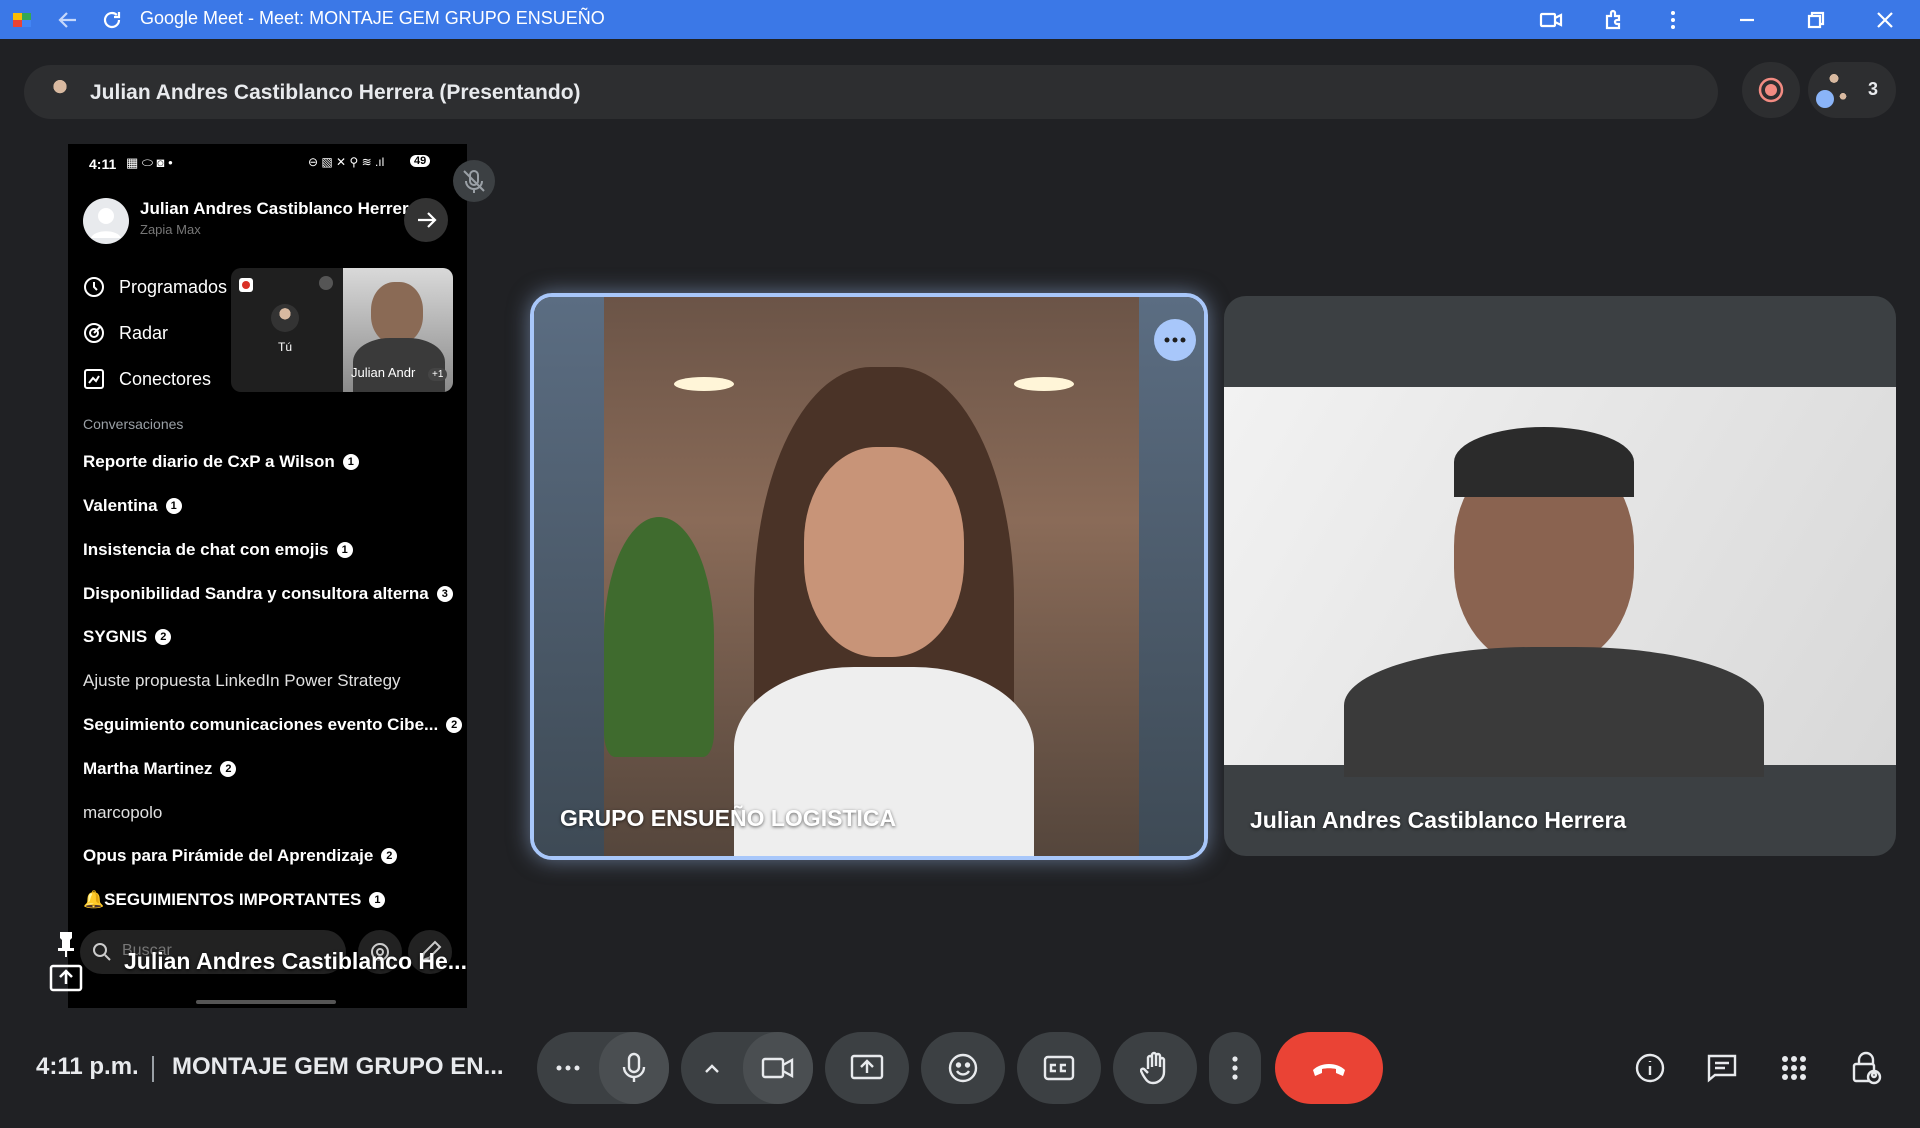 The image size is (1920, 1128). What do you see at coordinates (246, 285) in the screenshot?
I see `pip-record-icon` at bounding box center [246, 285].